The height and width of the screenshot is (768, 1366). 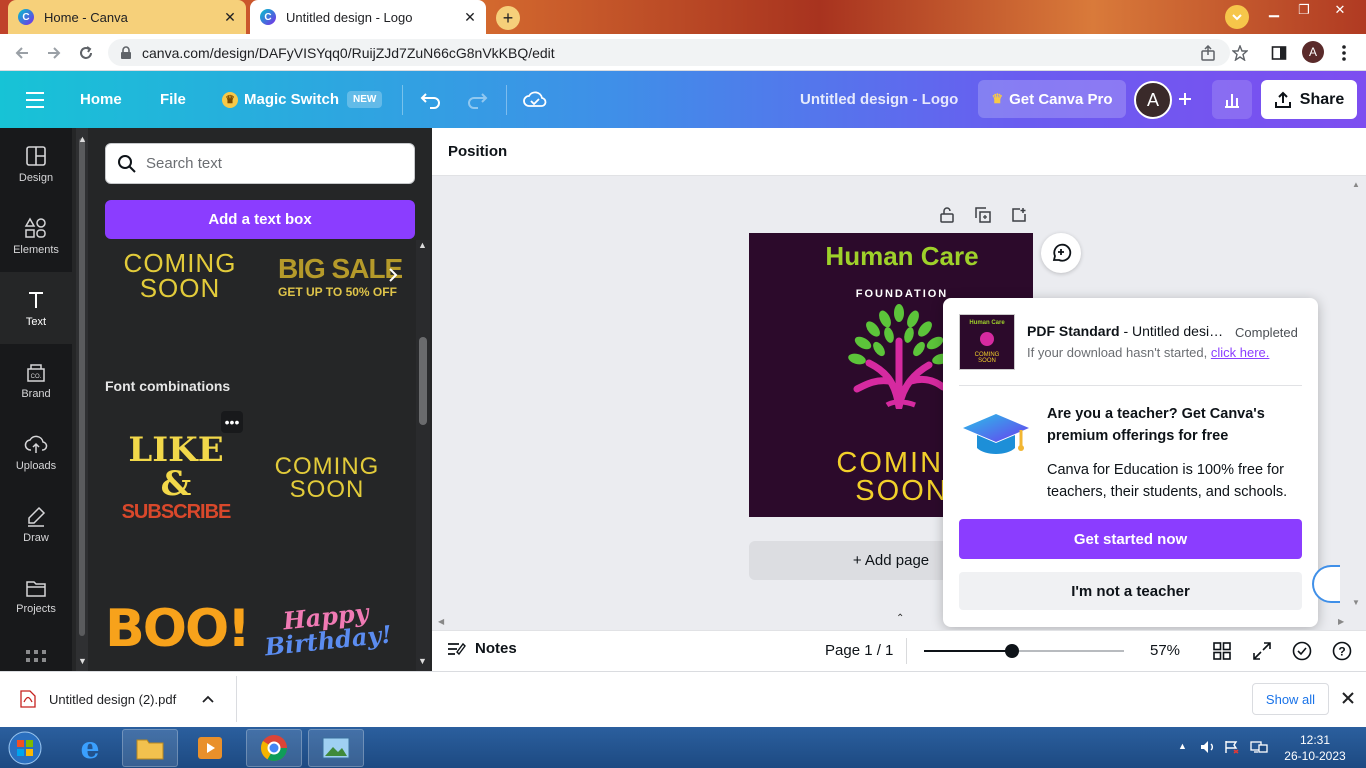 What do you see at coordinates (36, 236) in the screenshot?
I see `rail-item-elements: Elements` at bounding box center [36, 236].